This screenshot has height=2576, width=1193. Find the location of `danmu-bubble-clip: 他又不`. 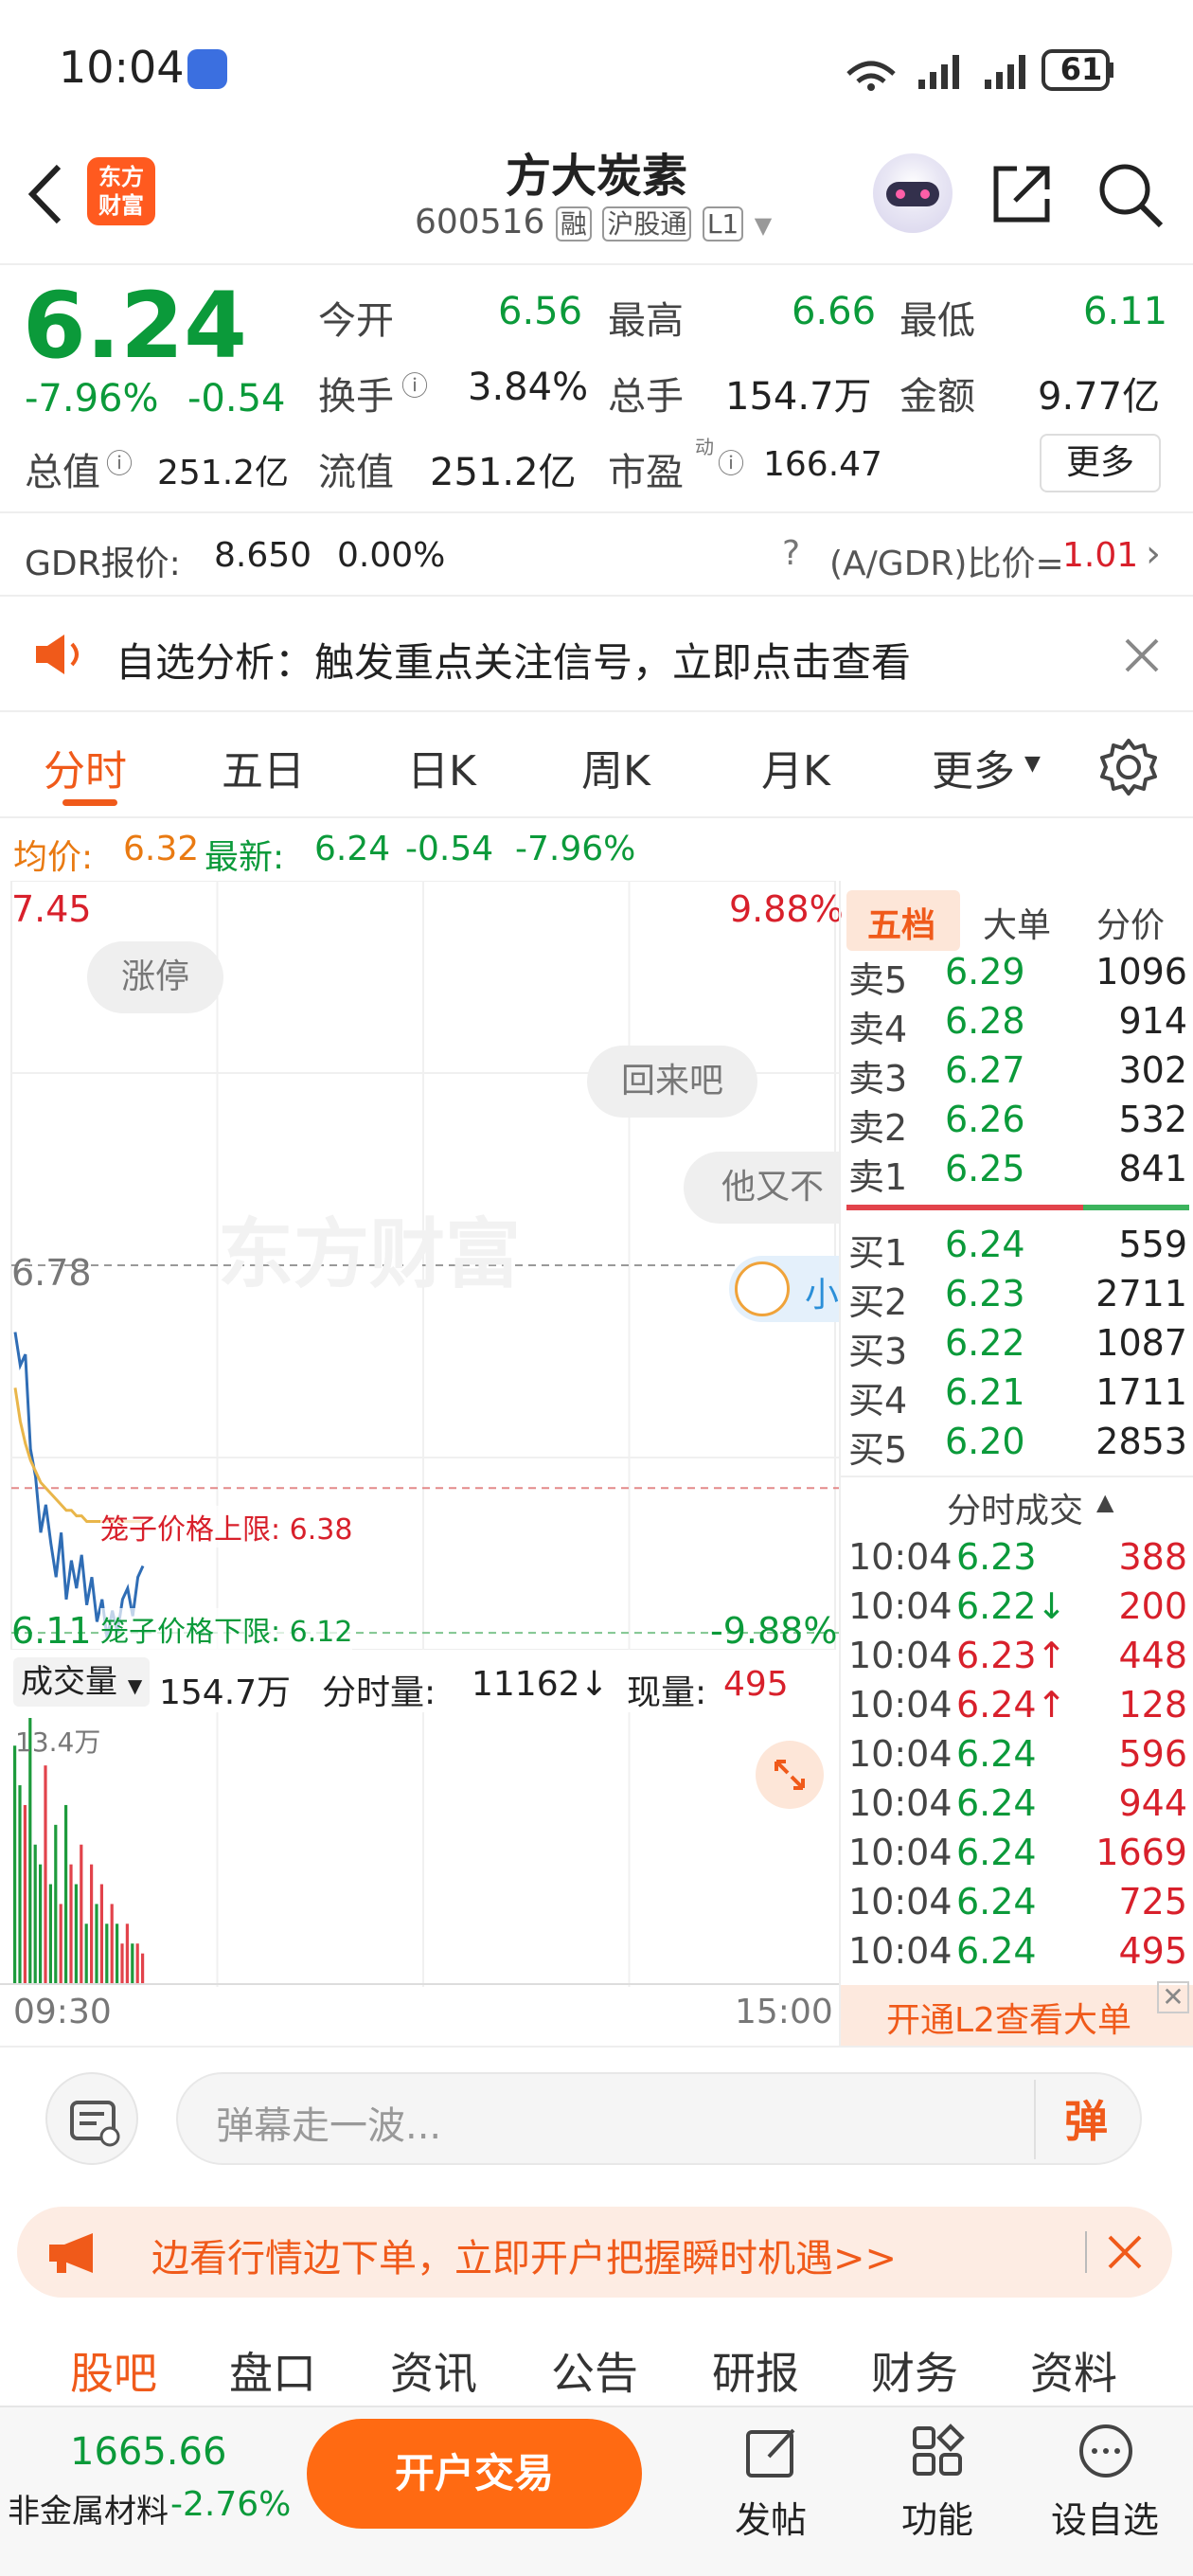

danmu-bubble-clip: 他又不 is located at coordinates (761, 1188).